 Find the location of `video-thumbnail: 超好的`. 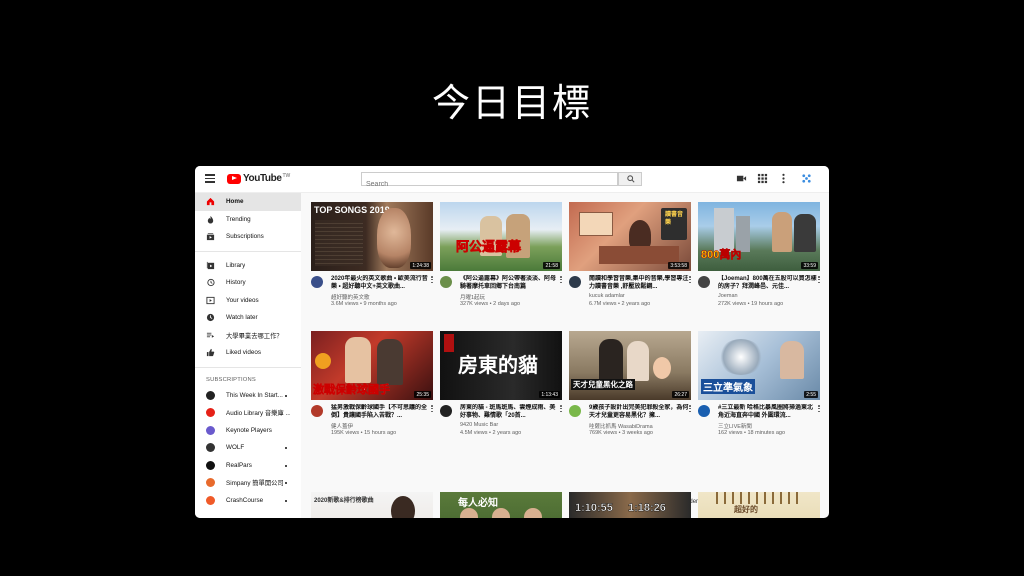

video-thumbnail: 超好的 is located at coordinates (759, 505).